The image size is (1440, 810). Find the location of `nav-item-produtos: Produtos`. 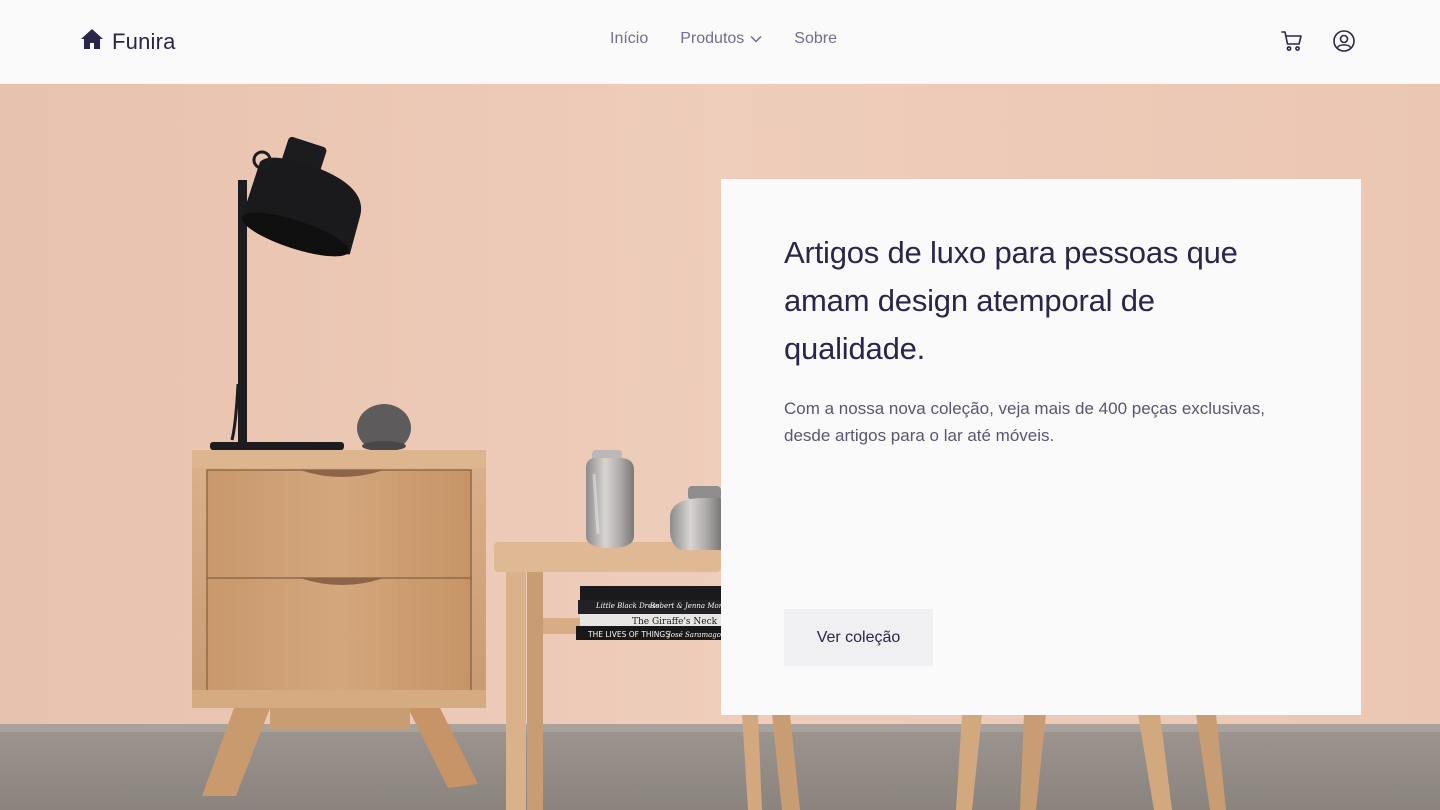

nav-item-produtos: Produtos is located at coordinates (721, 39).